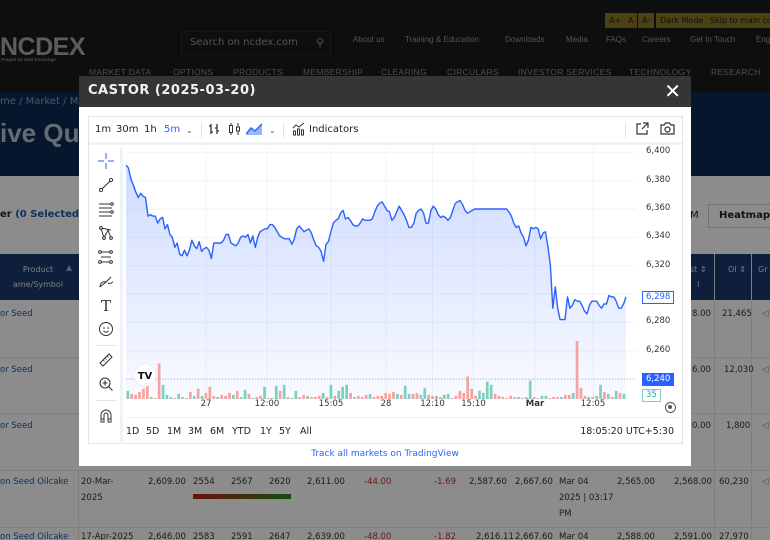 The height and width of the screenshot is (540, 770). I want to click on x-tick-label: 12:10, so click(432, 404).